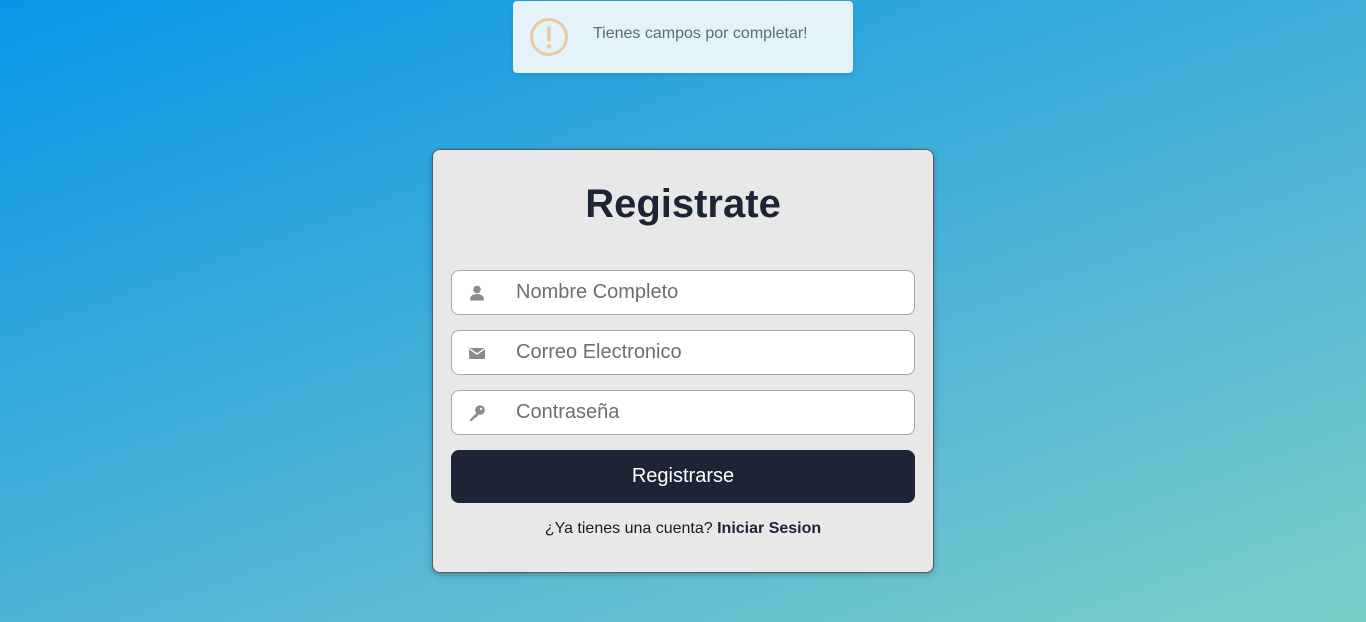 The width and height of the screenshot is (1366, 622). I want to click on form-title: Registrate, so click(683, 204).